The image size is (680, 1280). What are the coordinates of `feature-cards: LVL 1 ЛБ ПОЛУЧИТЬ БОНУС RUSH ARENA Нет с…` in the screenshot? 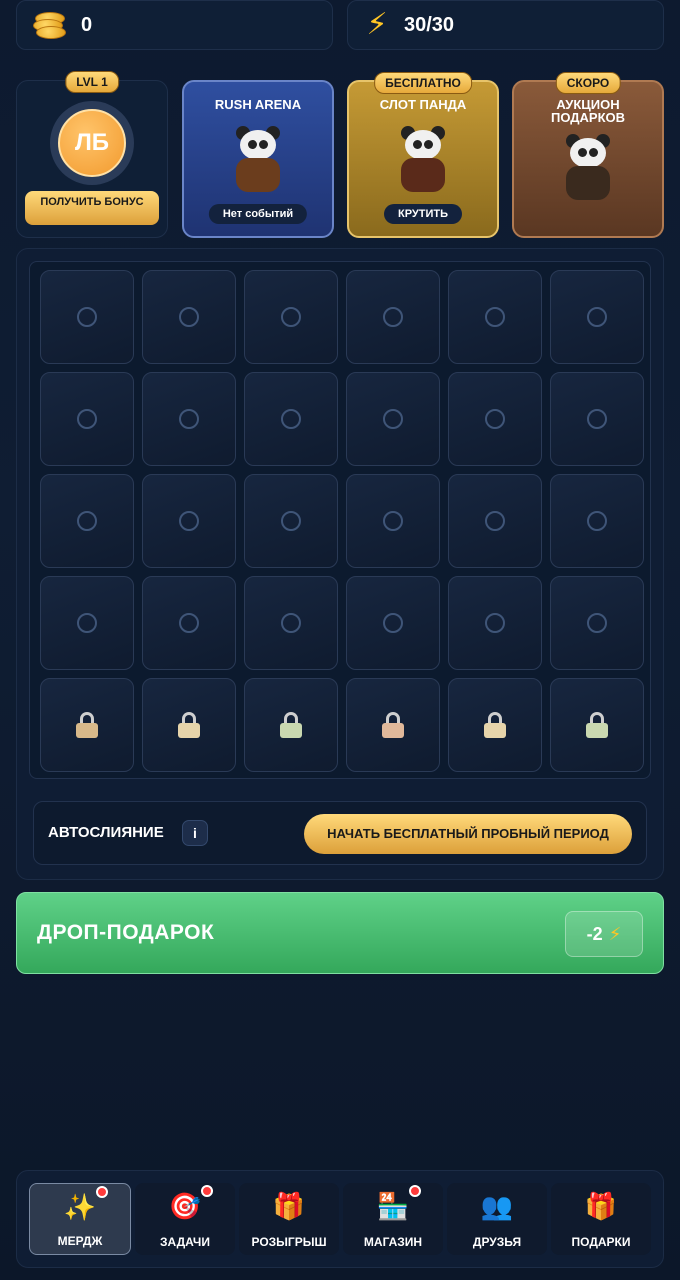 It's located at (340, 155).